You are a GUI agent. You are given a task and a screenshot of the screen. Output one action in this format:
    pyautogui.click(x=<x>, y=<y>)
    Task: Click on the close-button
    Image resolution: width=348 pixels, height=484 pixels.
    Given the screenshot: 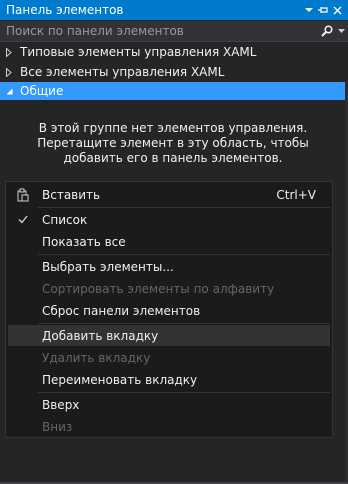 What is the action you would take?
    pyautogui.click(x=337, y=10)
    